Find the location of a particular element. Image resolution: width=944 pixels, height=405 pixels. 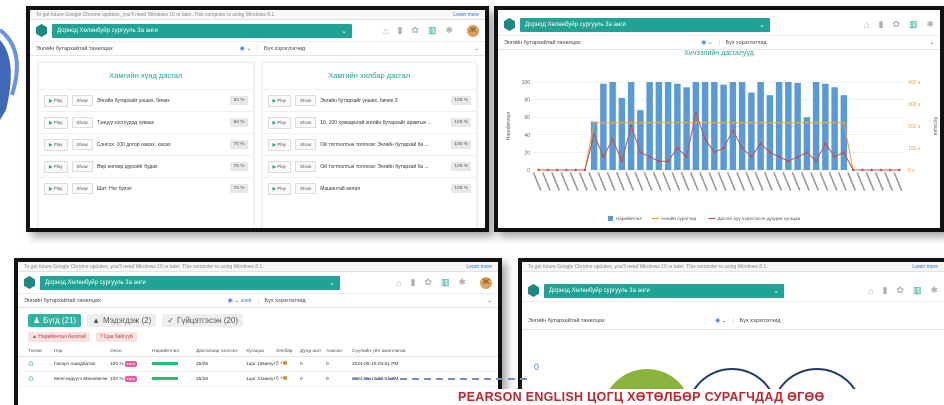

column-header: Нарийвчлал is located at coordinates (174, 351).